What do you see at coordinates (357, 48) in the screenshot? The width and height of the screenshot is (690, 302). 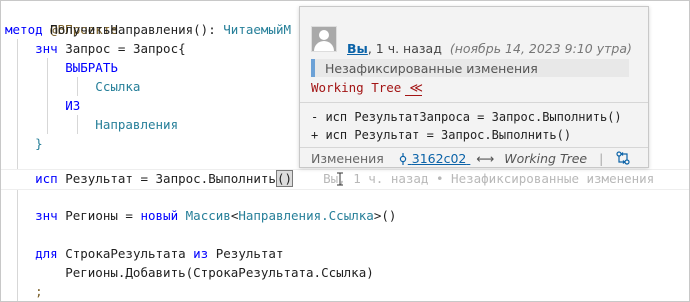 I see `author-link: Вы` at bounding box center [357, 48].